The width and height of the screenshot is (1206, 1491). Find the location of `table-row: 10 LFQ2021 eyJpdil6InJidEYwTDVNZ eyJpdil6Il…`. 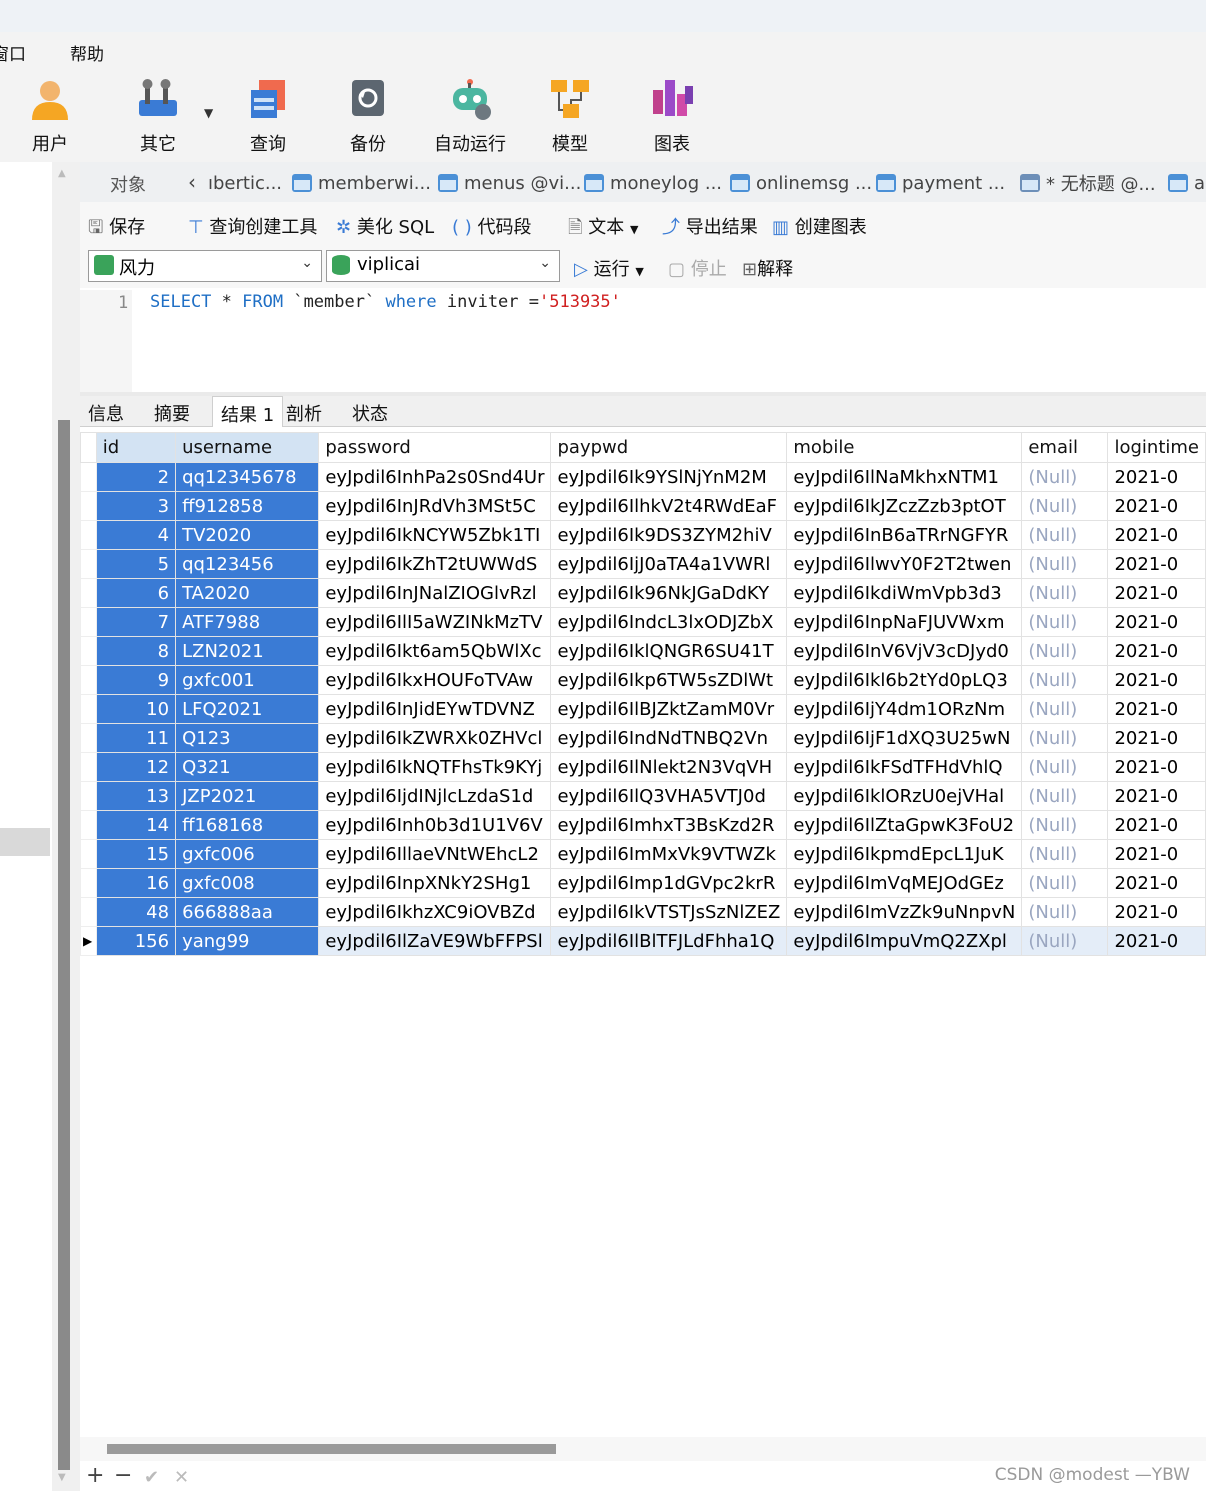

table-row: 10 LFQ2021 eyJpdil6InJidEYwTDVNZ eyJpdil6Il… is located at coordinates (643, 709).